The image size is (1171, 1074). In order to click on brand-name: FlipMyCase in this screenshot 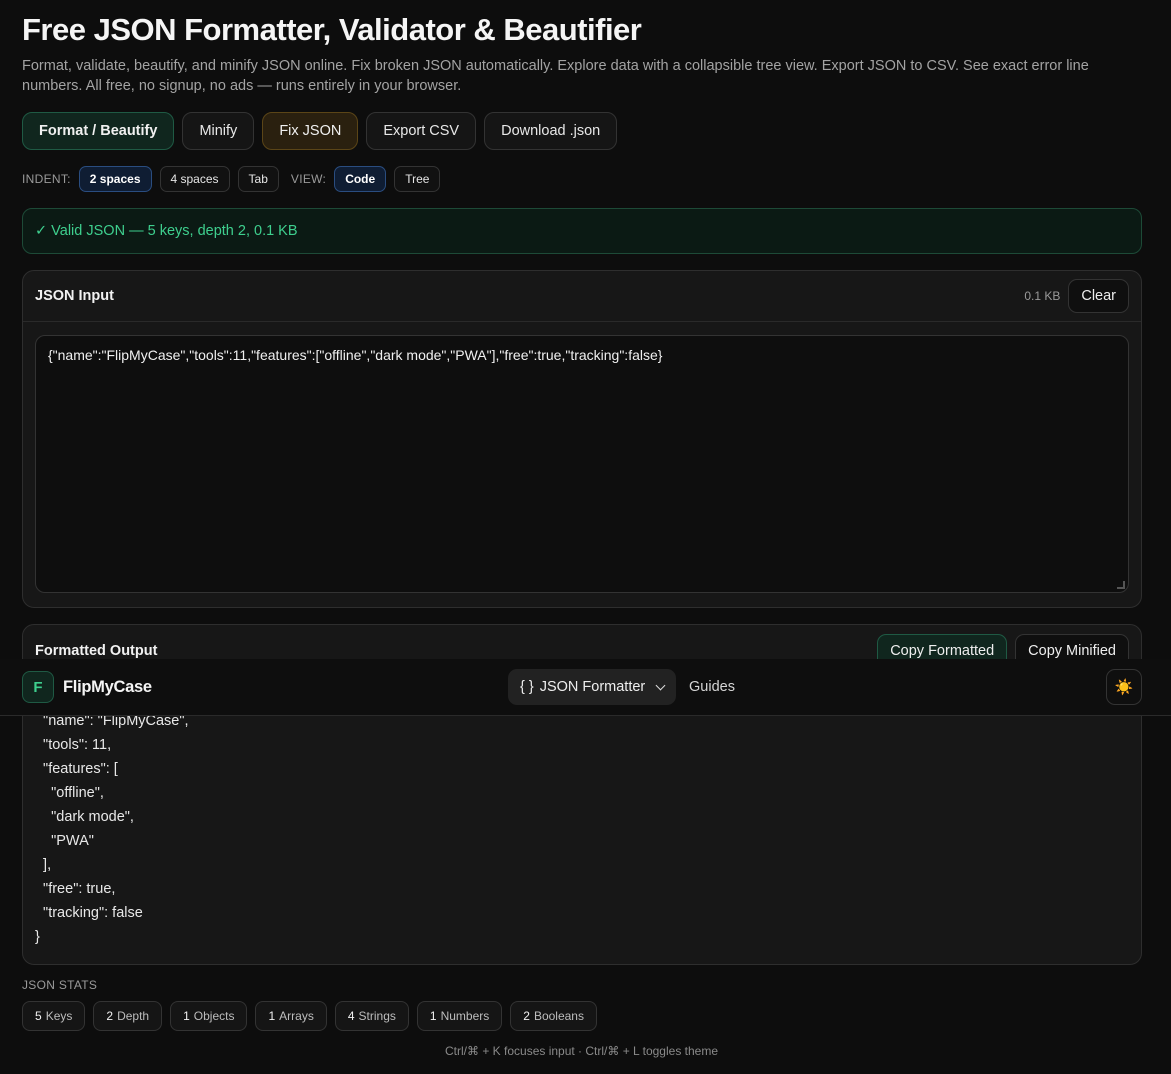, I will do `click(107, 687)`.